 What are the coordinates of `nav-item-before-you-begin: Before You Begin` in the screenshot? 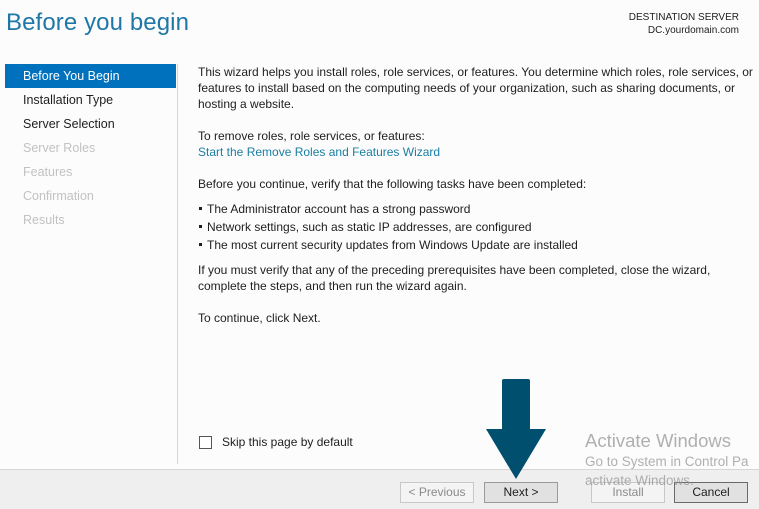 It's located at (90, 76).